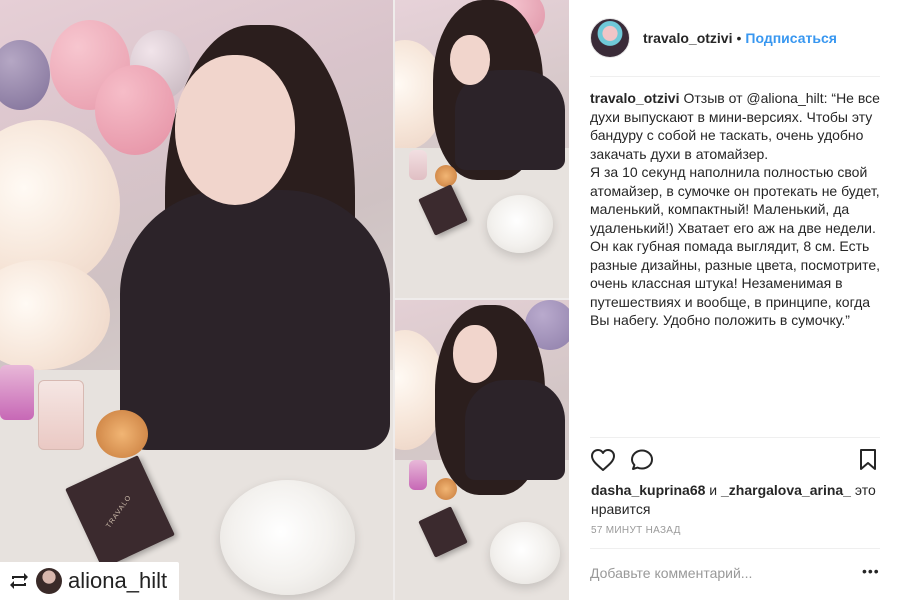 The height and width of the screenshot is (600, 900). What do you see at coordinates (119, 512) in the screenshot?
I see `box-brand-label: TRAVALO` at bounding box center [119, 512].